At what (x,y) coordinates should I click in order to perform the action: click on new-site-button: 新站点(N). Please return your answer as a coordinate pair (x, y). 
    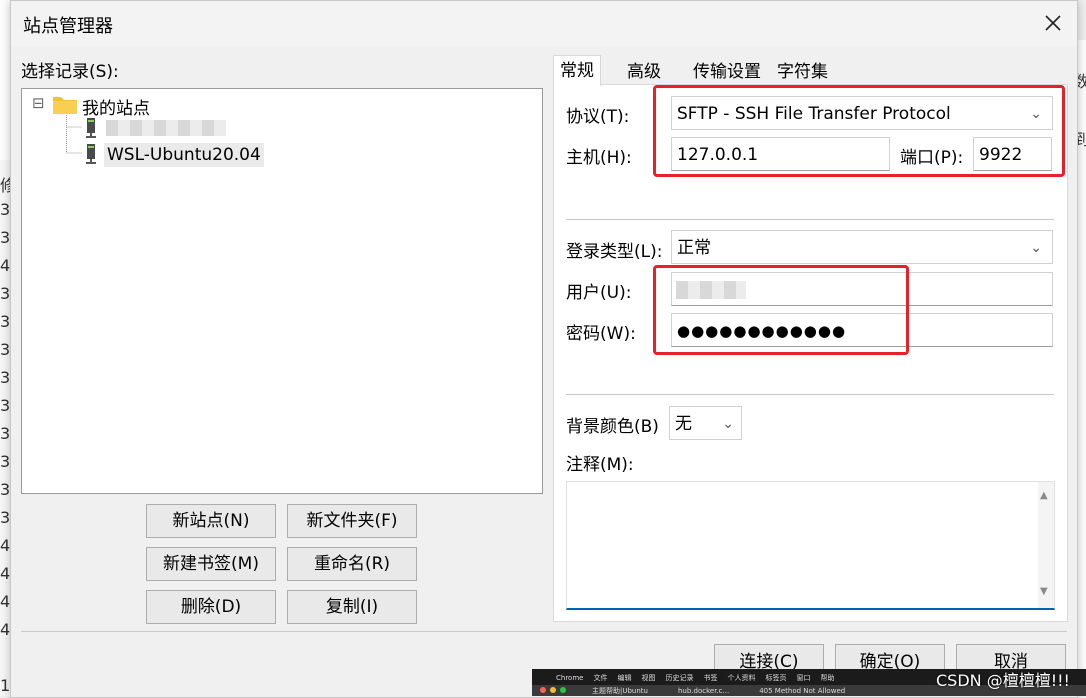
    Looking at the image, I should click on (211, 521).